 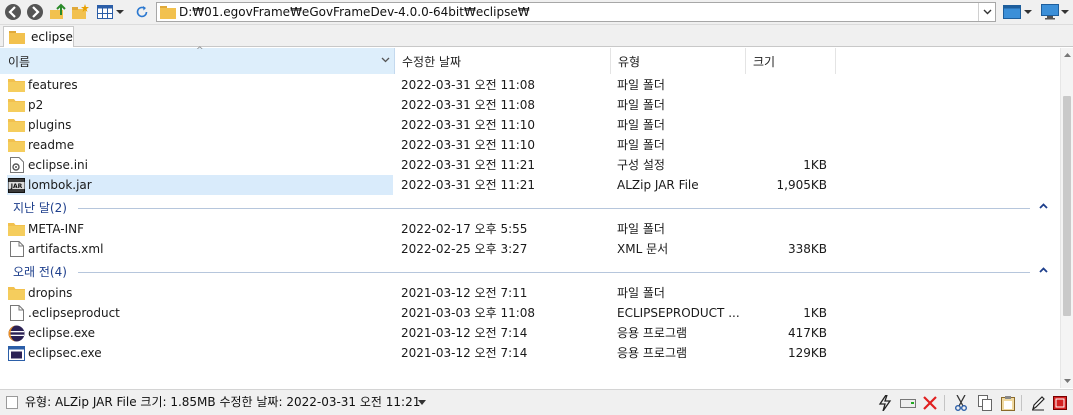 What do you see at coordinates (38, 36) in the screenshot?
I see `tab-eclipse: eclipse` at bounding box center [38, 36].